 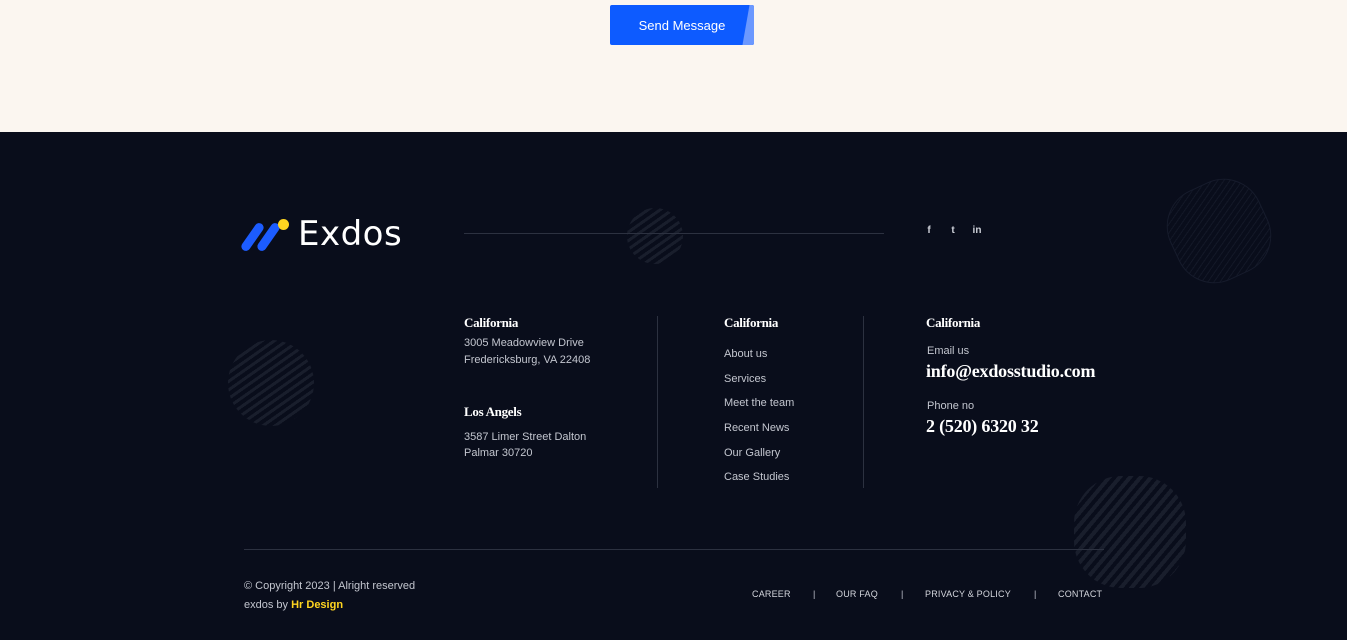 What do you see at coordinates (756, 428) in the screenshot?
I see `footer-link-recent-news: Recent News` at bounding box center [756, 428].